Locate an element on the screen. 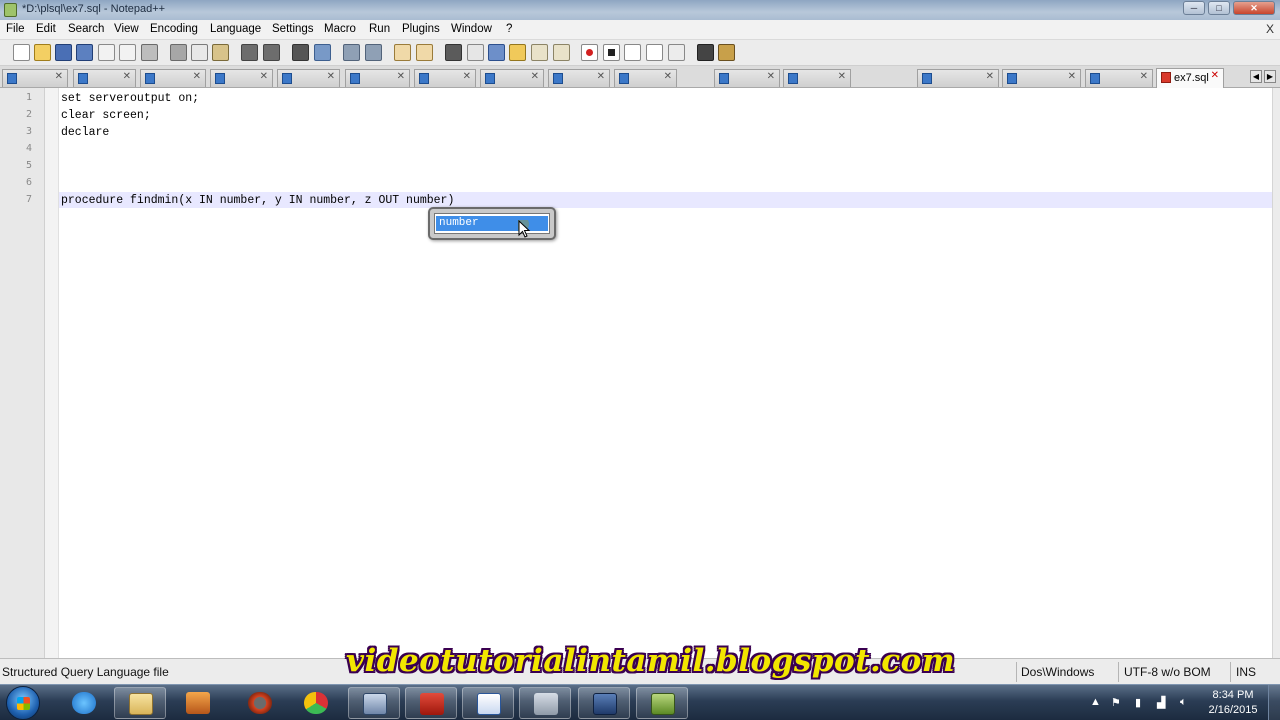 The image size is (1280, 720). open-file-icon is located at coordinates (42, 52).